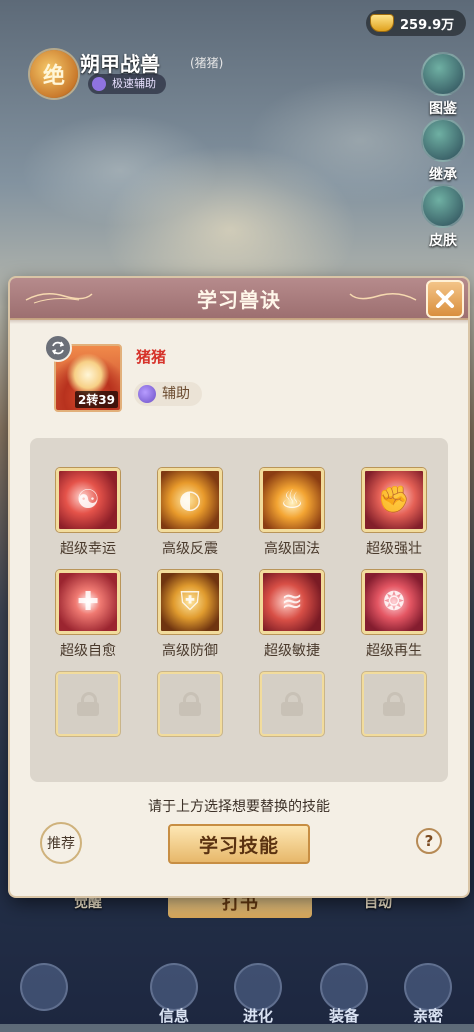 The height and width of the screenshot is (1032, 474). I want to click on side-button-book: 图鉴, so click(443, 85).